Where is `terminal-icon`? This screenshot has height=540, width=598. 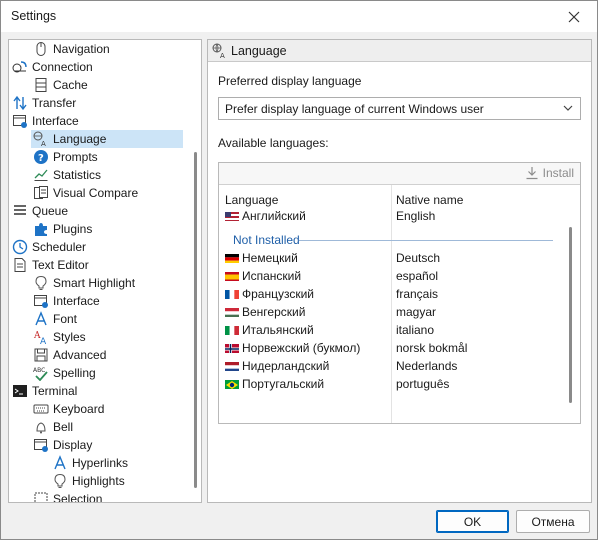
terminal-icon is located at coordinates (20, 391).